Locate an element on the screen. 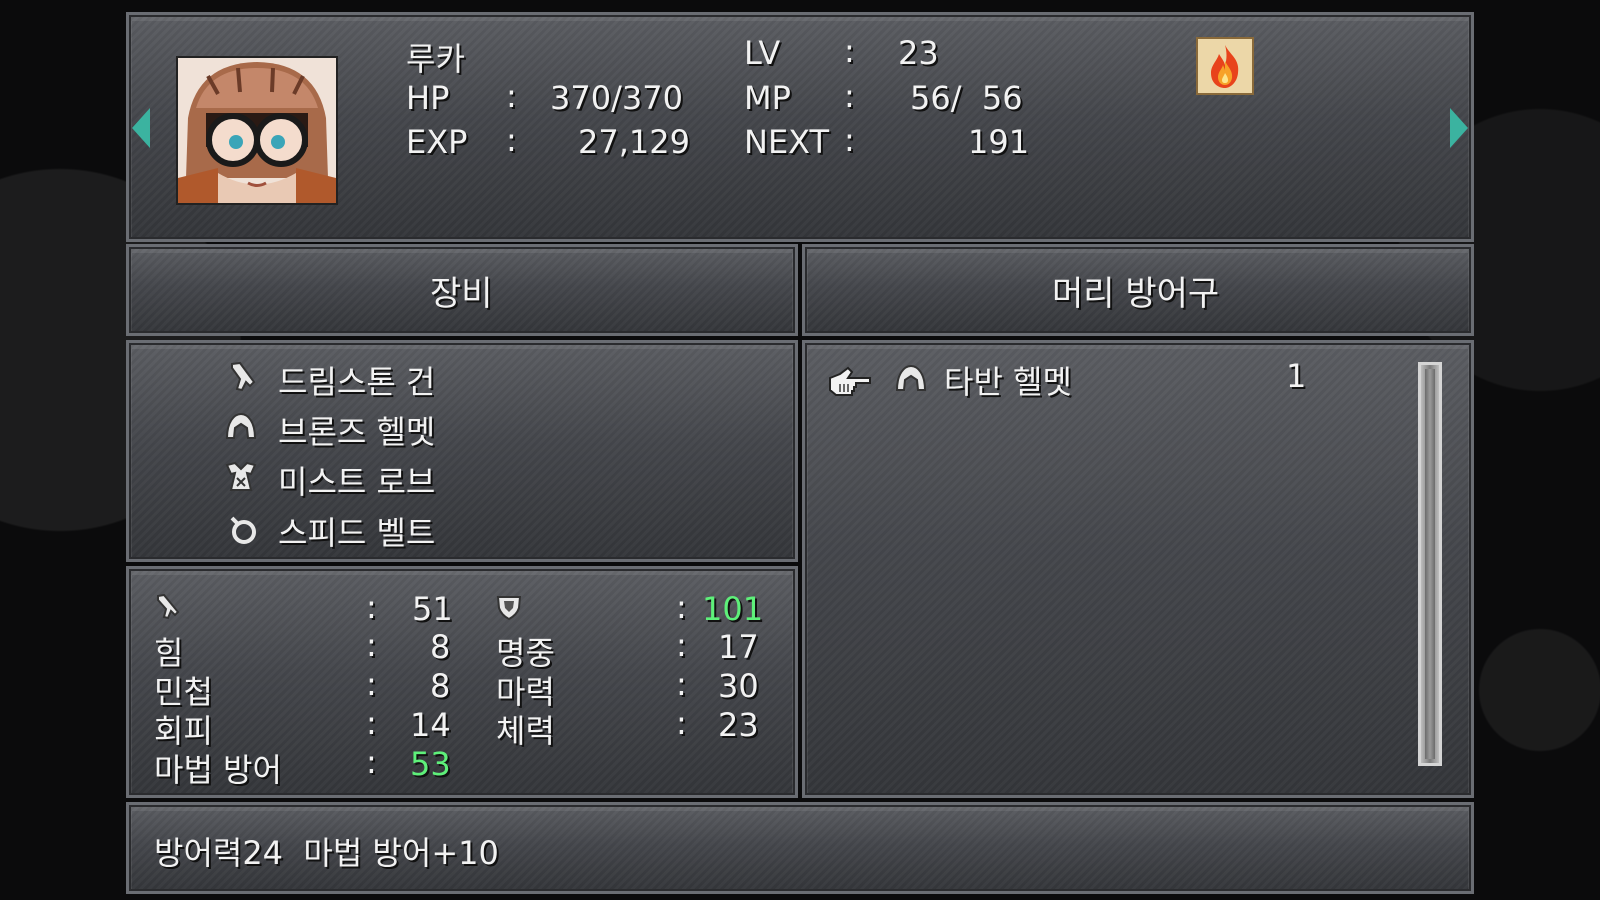  equipped-helmet-name: 브론즈 헬멧 is located at coordinates (356, 430).